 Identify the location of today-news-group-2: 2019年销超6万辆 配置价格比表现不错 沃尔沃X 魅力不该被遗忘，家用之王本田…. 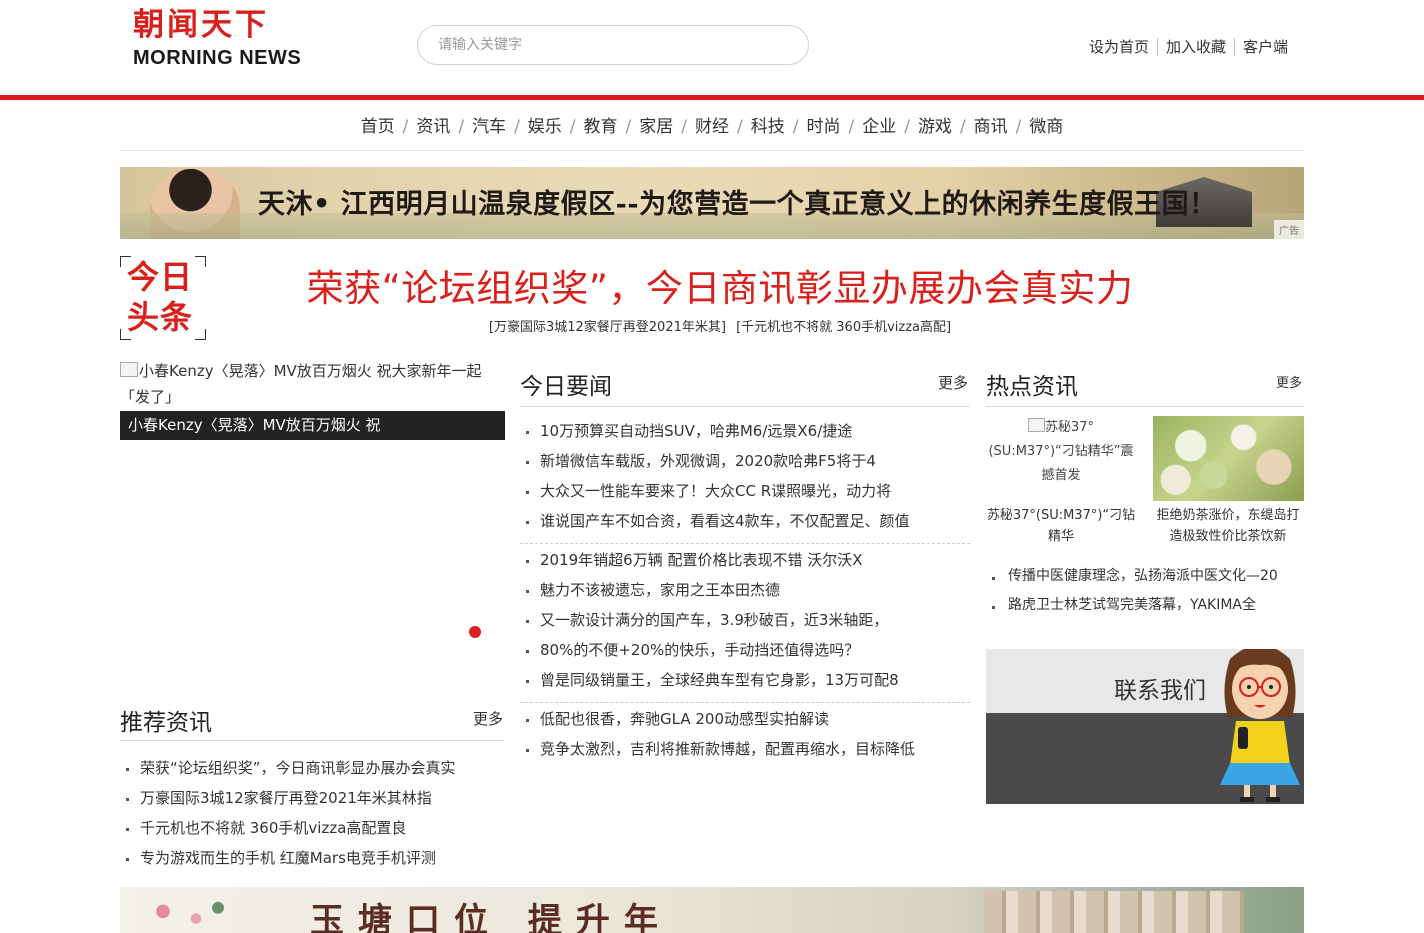
(745, 620).